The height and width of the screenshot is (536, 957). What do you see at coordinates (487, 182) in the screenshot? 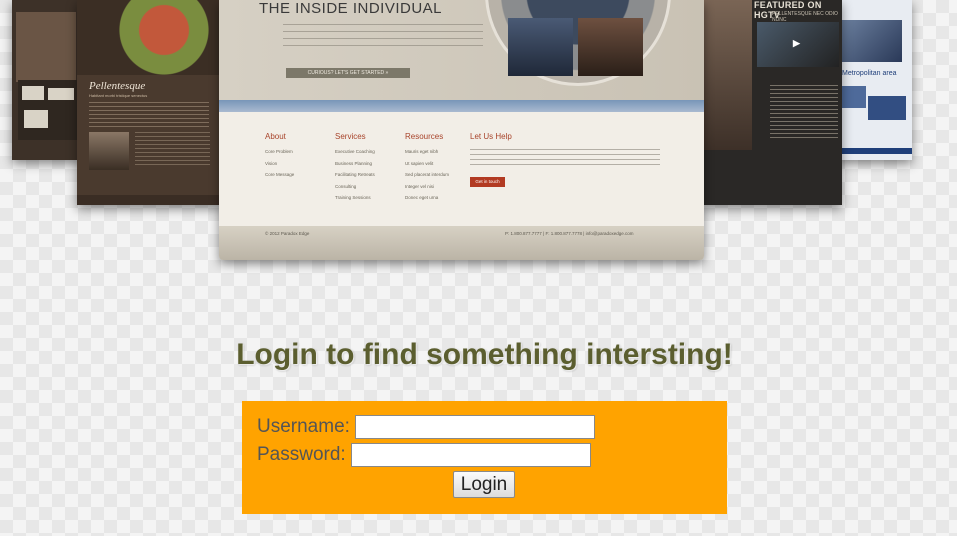
I see `center-help-button: Get in touch` at bounding box center [487, 182].